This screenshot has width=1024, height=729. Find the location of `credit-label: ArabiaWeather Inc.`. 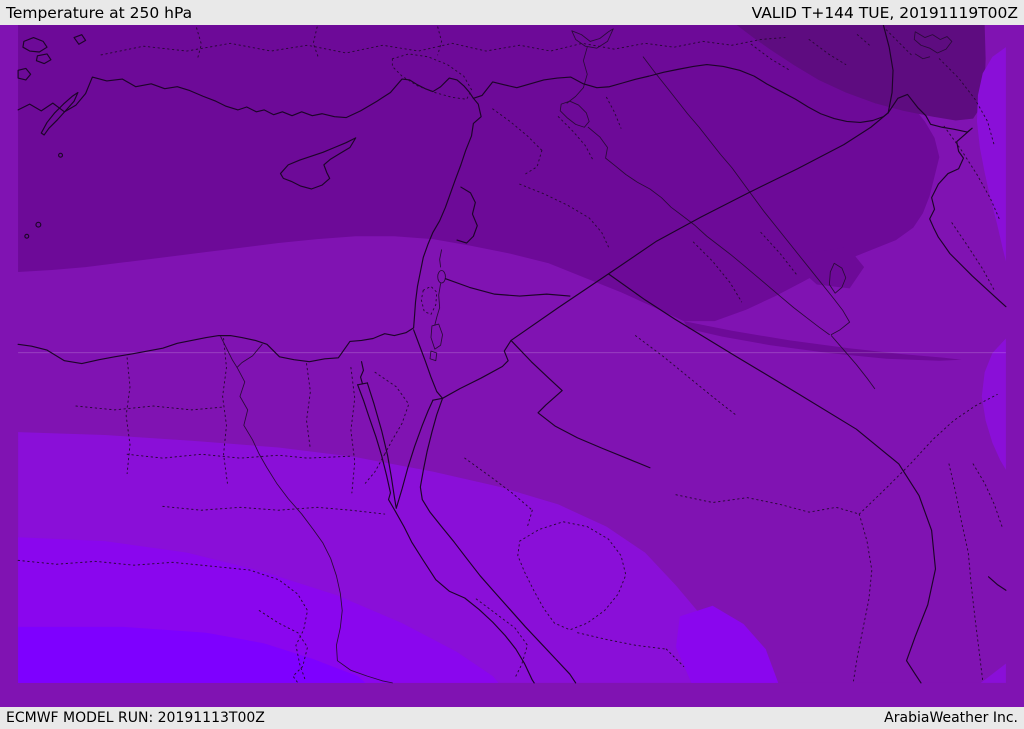

credit-label: ArabiaWeather Inc. is located at coordinates (951, 718).